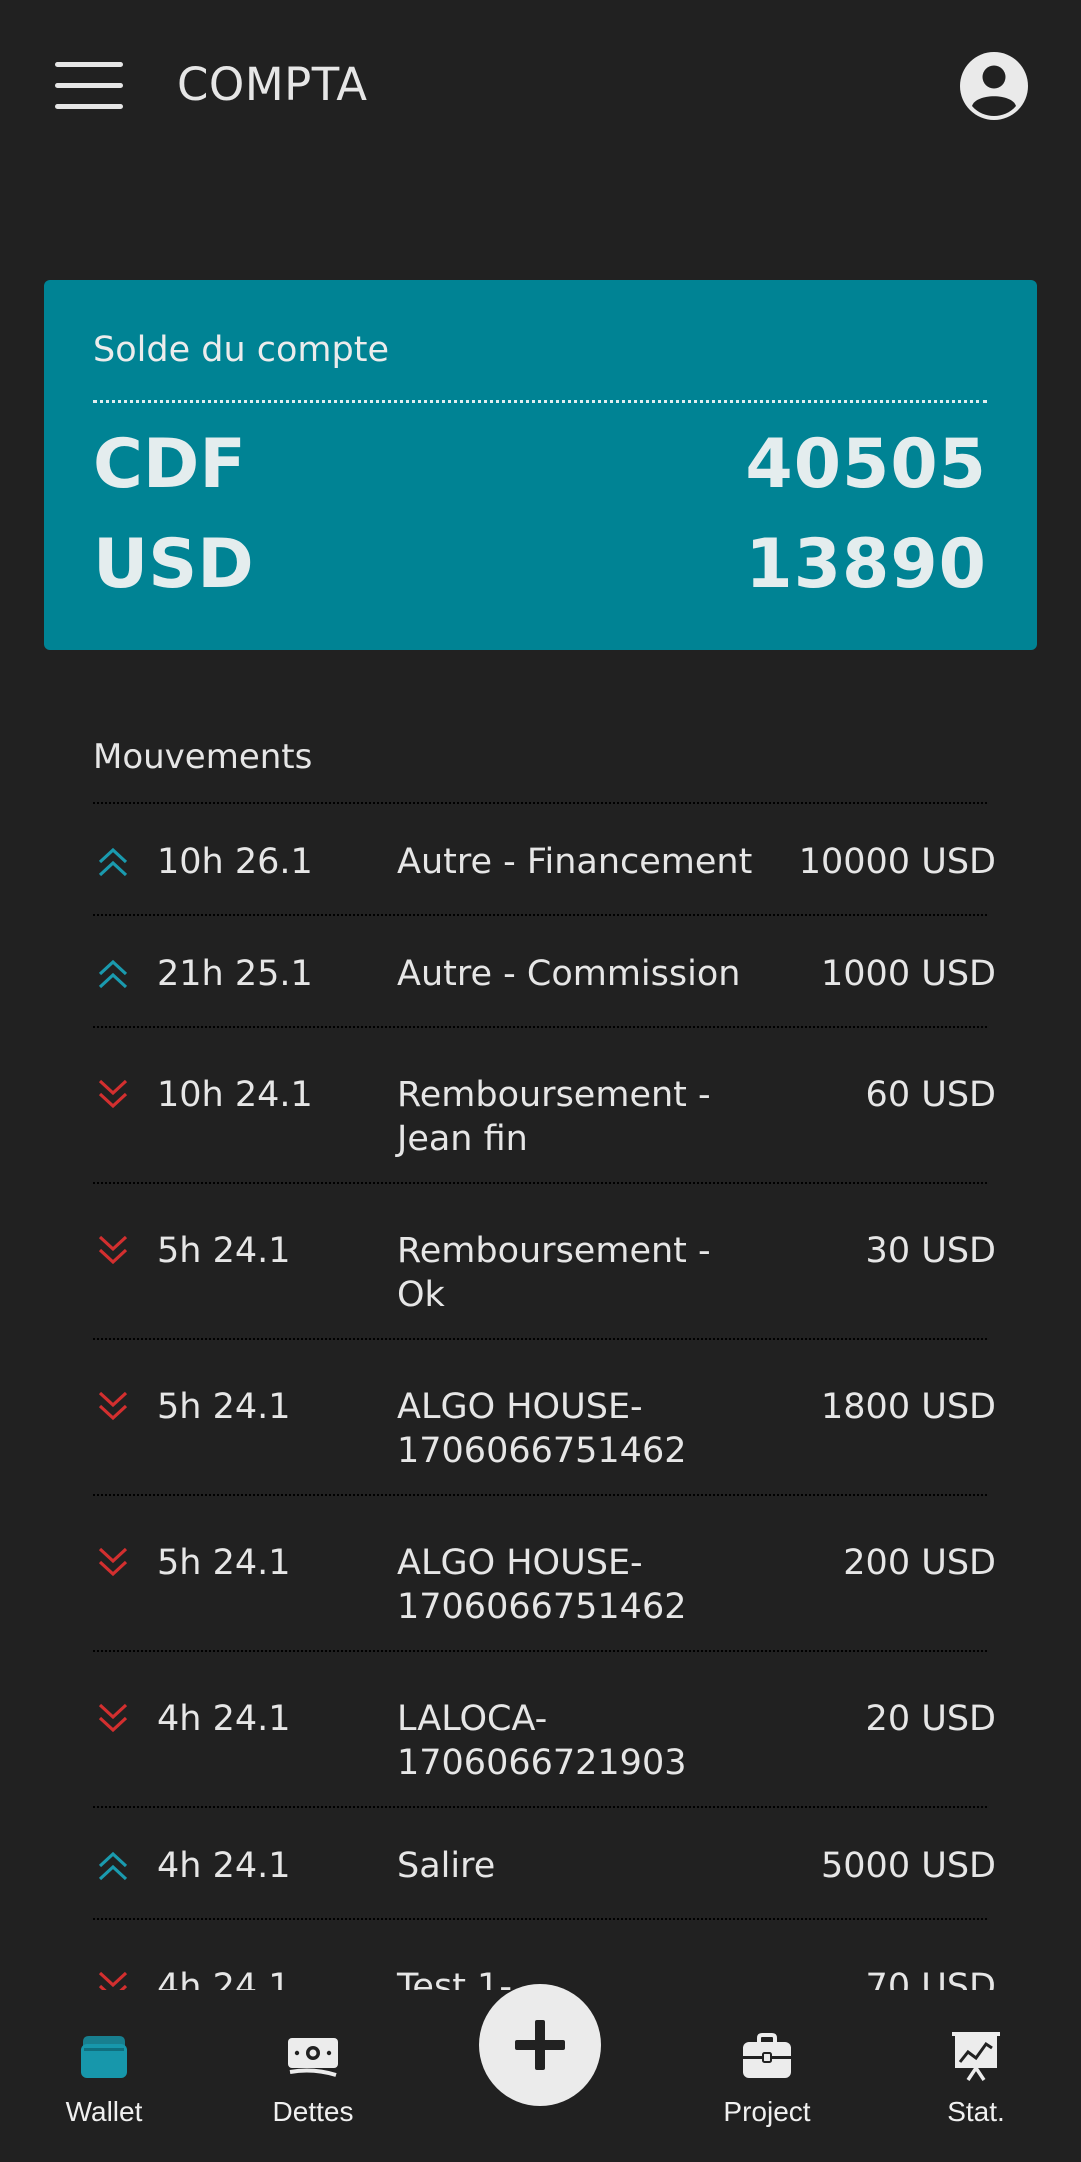 This screenshot has height=2162, width=1081. I want to click on balance-label: Solde du compte, so click(241, 350).